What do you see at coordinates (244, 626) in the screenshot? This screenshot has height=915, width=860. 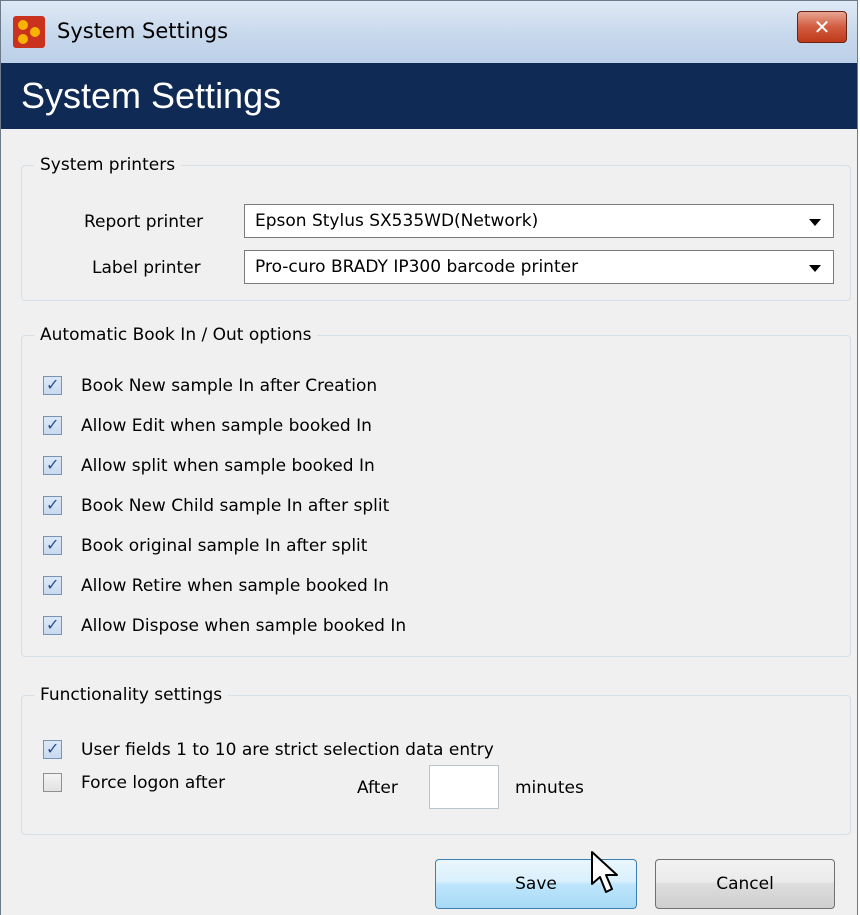 I see `book-option-label: Allow Dispose when sample booked In` at bounding box center [244, 626].